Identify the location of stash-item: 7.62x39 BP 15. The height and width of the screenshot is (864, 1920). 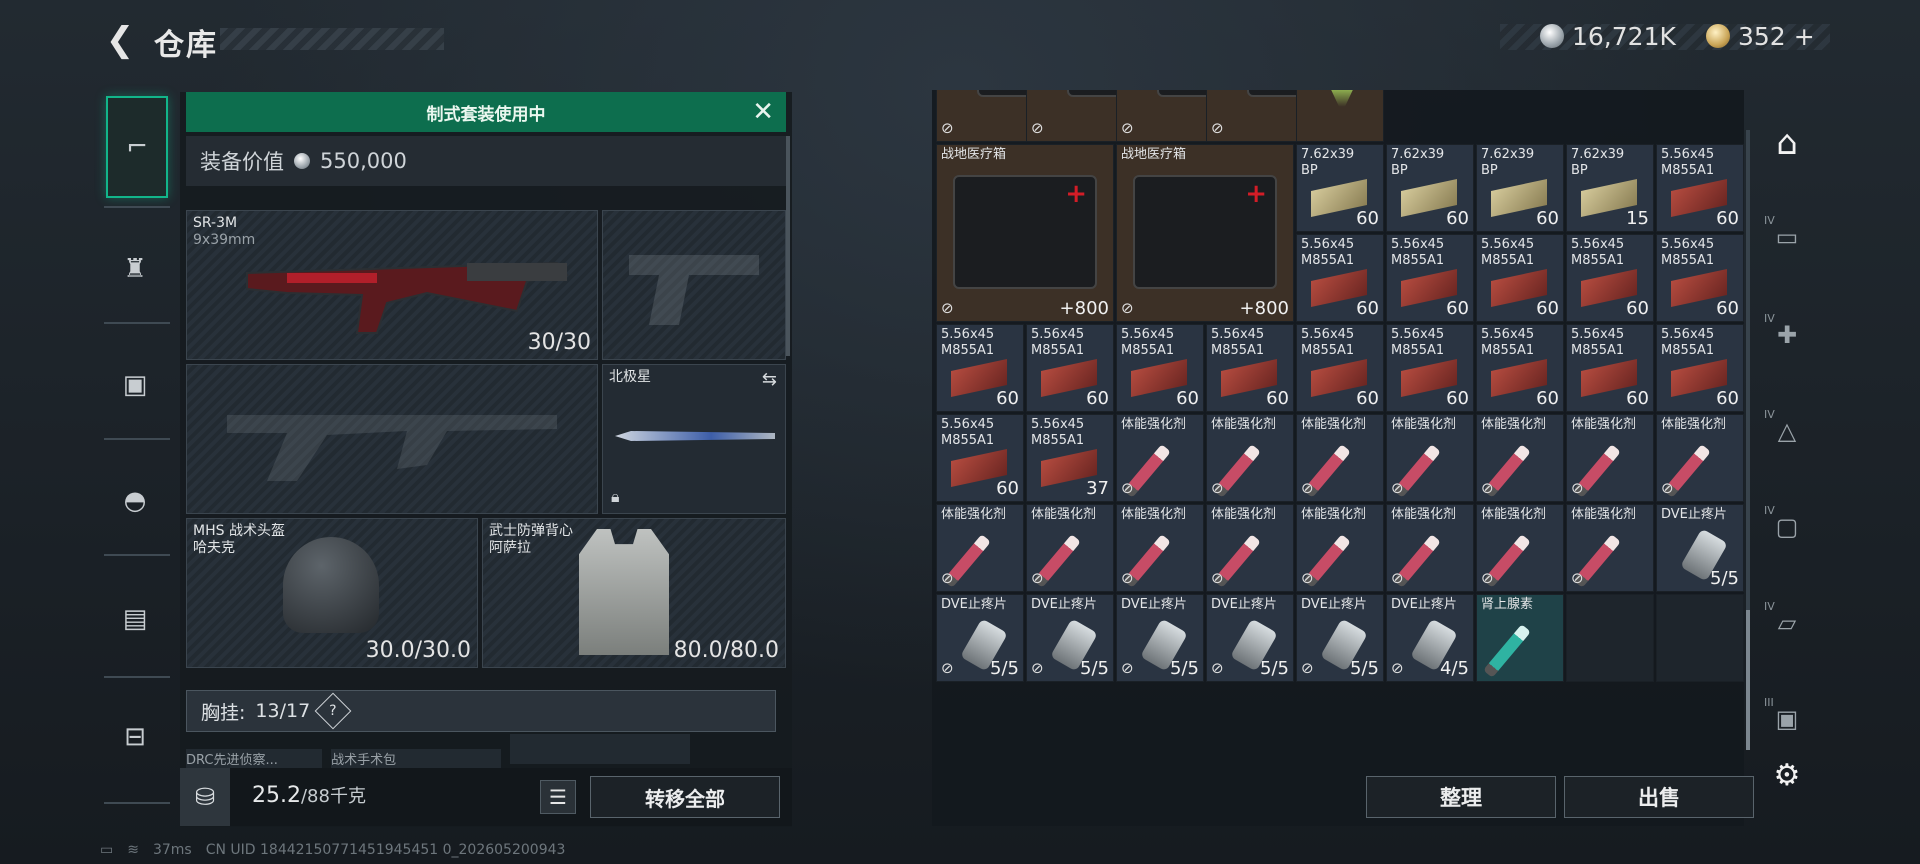
(1610, 188).